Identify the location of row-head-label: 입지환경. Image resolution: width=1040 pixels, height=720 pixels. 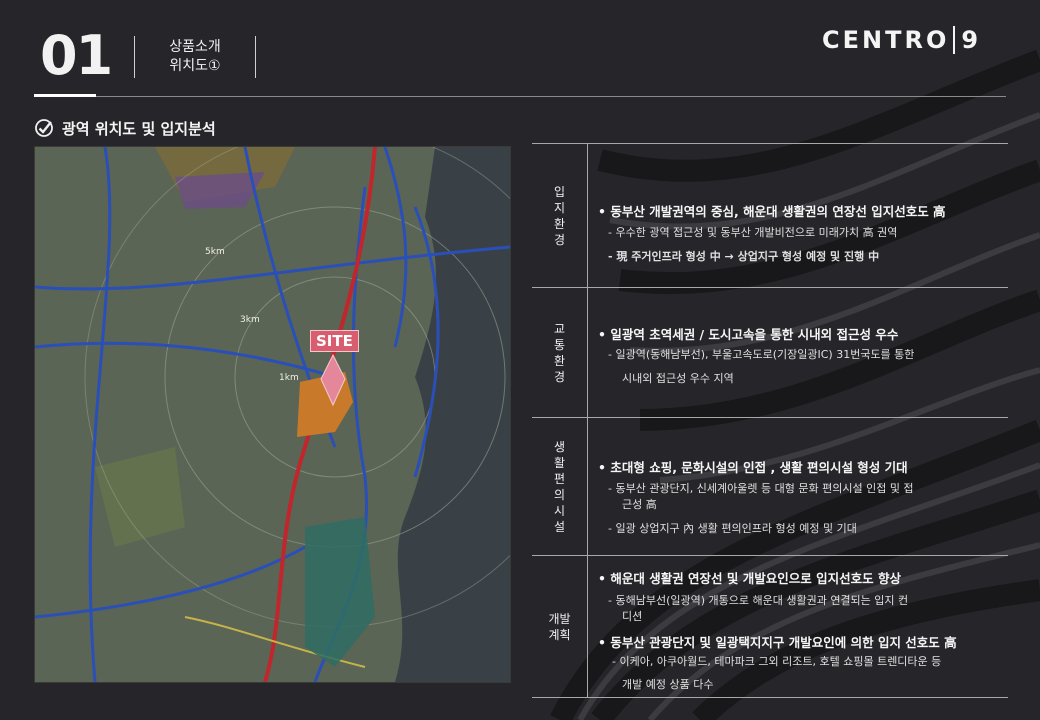
(559, 216).